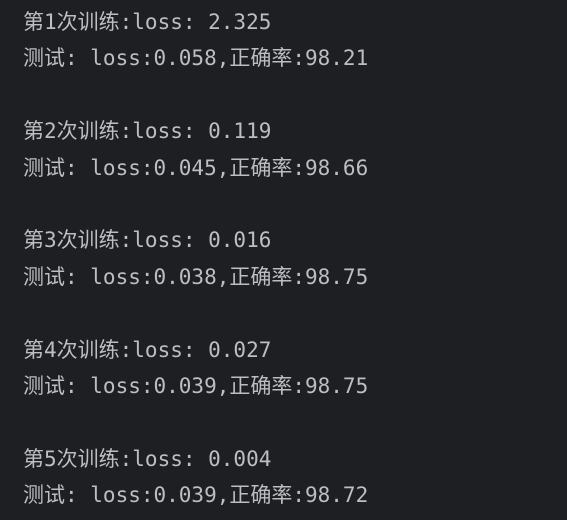 The image size is (567, 520). What do you see at coordinates (196, 167) in the screenshot?
I see `test-line-2: 测试: loss:0.045,正确率:98.66` at bounding box center [196, 167].